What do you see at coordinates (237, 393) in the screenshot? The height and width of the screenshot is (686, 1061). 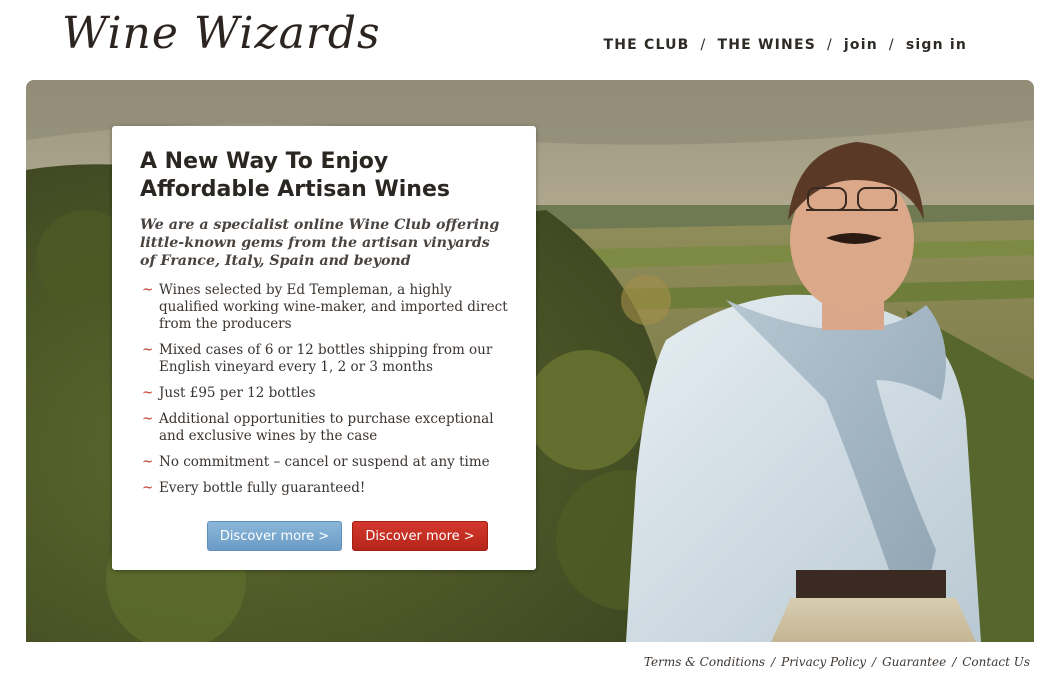 I see `feature-text: Just £95 per 12 bottles` at bounding box center [237, 393].